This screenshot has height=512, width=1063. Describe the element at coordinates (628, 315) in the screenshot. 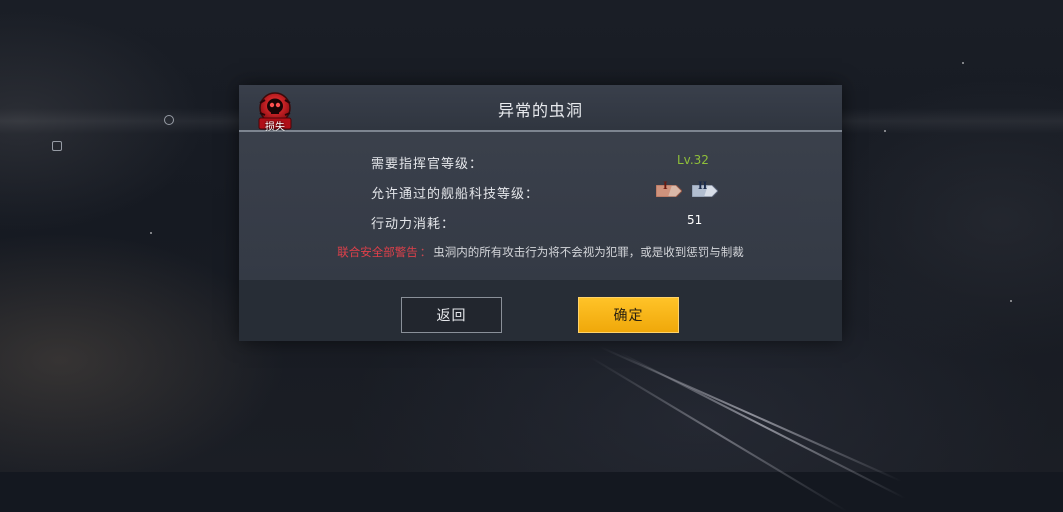

I see `confirm-button: 确定` at that location.